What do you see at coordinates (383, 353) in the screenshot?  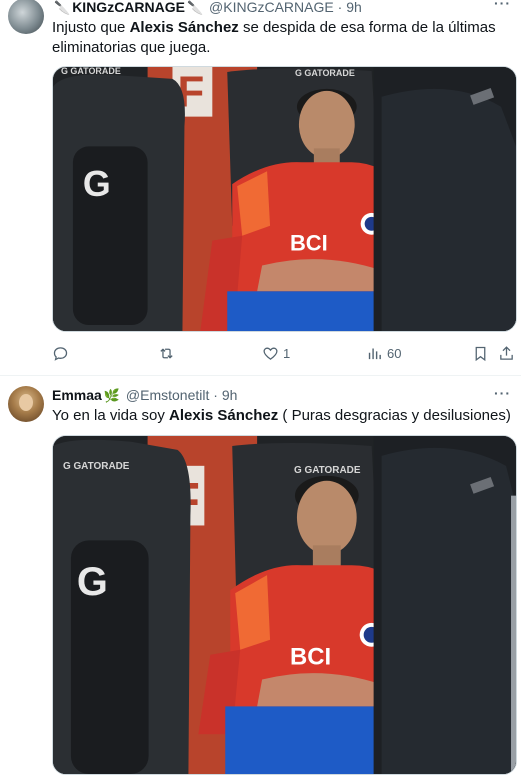 I see `views-button: 60` at bounding box center [383, 353].